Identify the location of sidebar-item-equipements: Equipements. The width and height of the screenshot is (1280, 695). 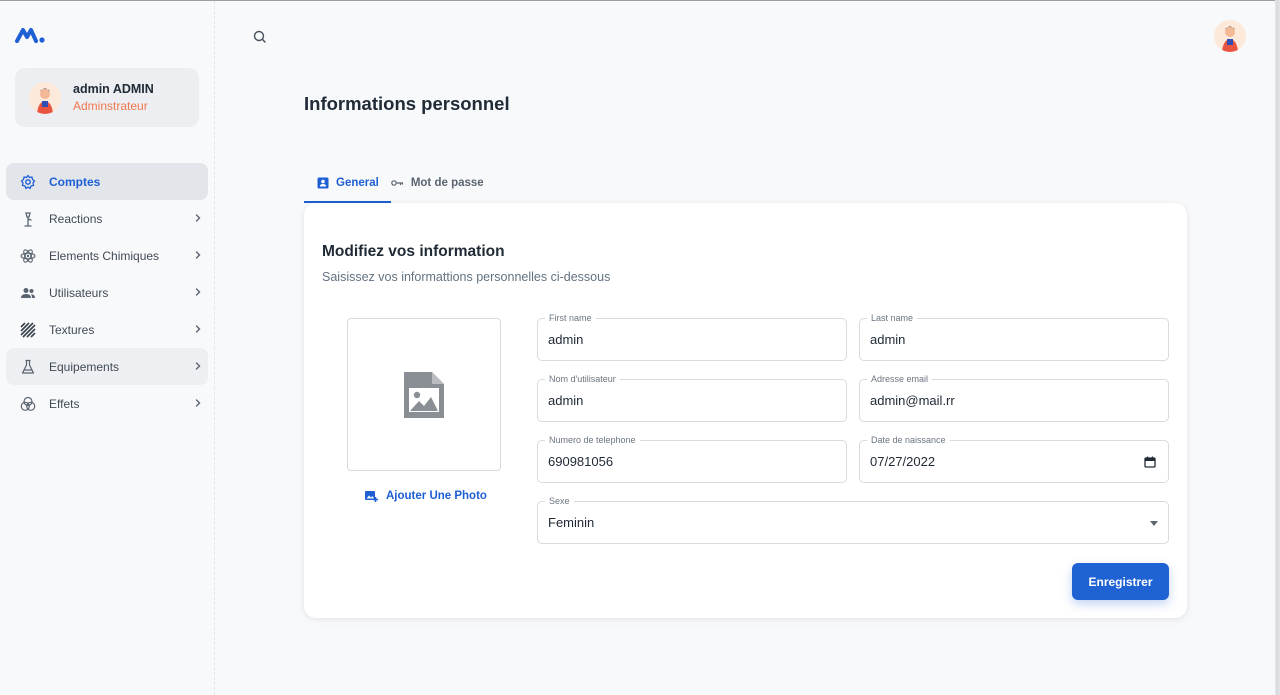
(107, 366).